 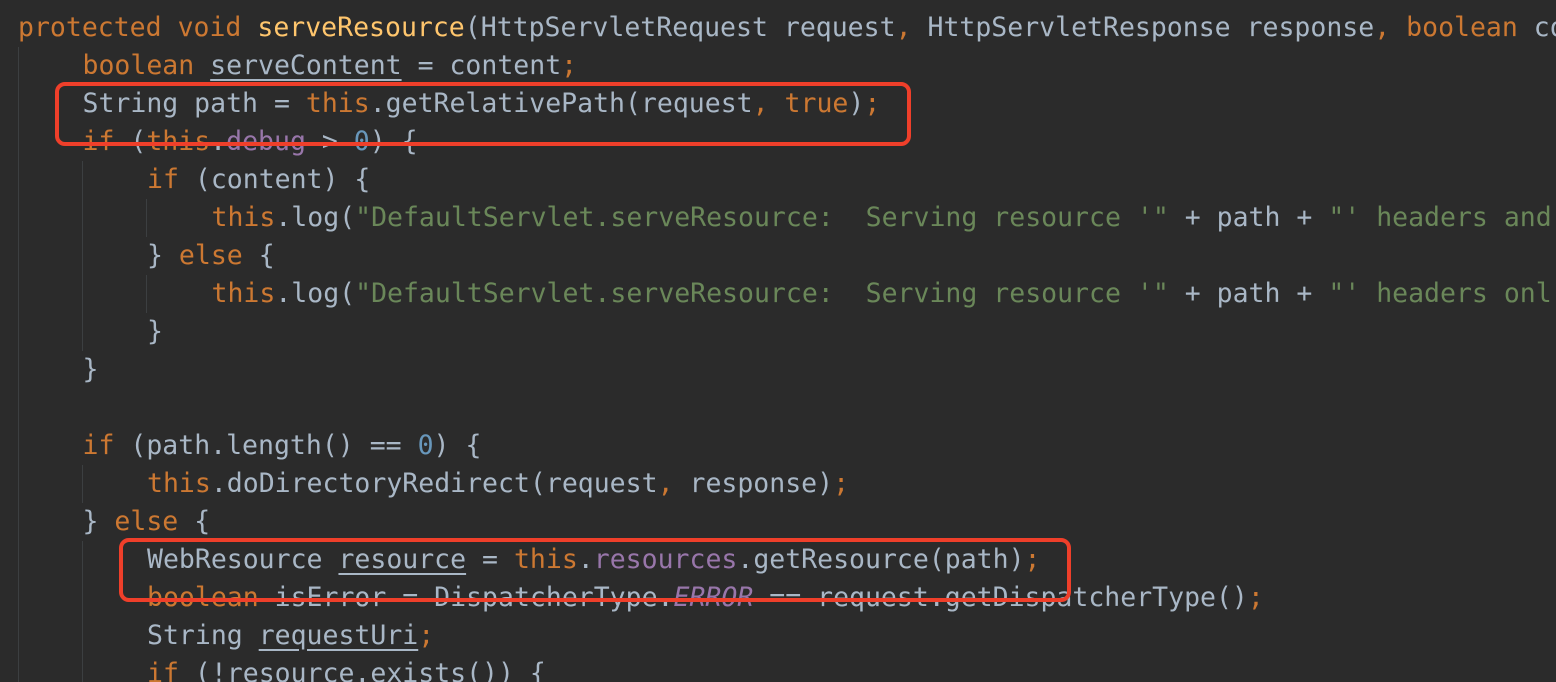 What do you see at coordinates (338, 635) in the screenshot?
I see `code-token: requestUri` at bounding box center [338, 635].